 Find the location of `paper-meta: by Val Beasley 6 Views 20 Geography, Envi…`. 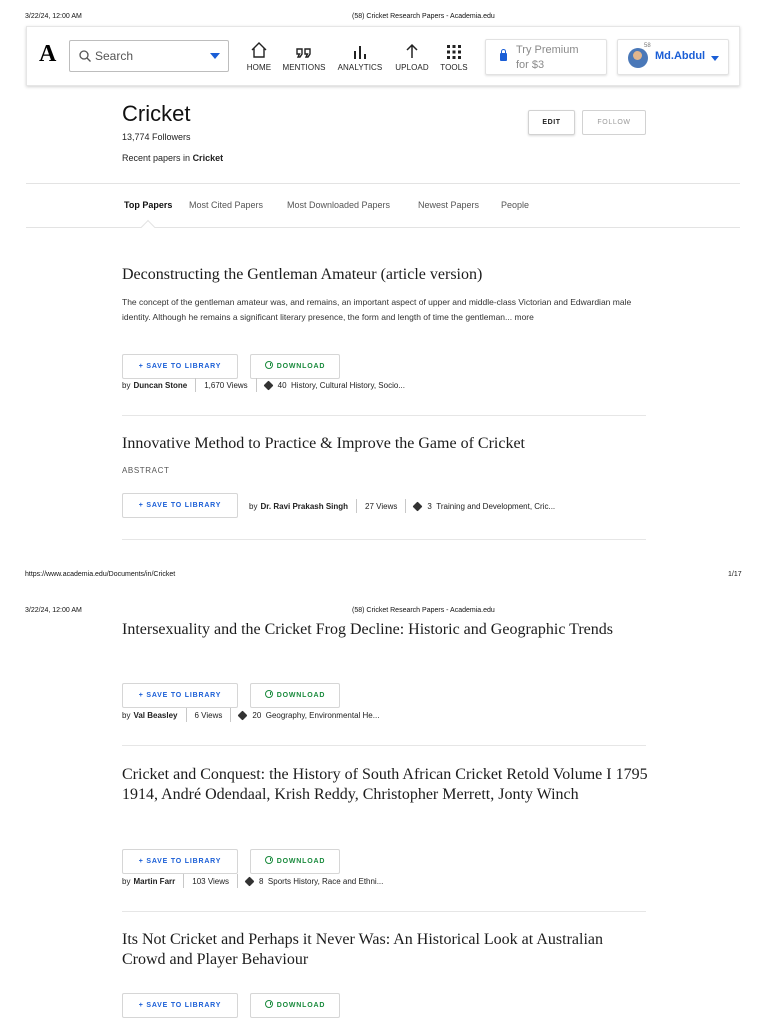

paper-meta: by Val Beasley 6 Views 20 Geography, Envi… is located at coordinates (250, 715).